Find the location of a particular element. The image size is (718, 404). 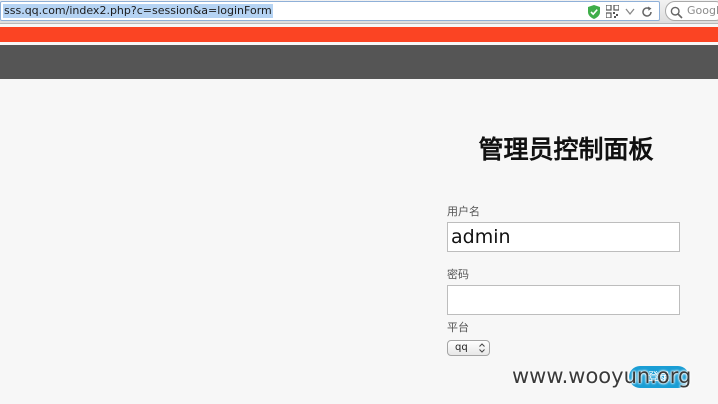

search-placeholder: Google is located at coordinates (702, 10).